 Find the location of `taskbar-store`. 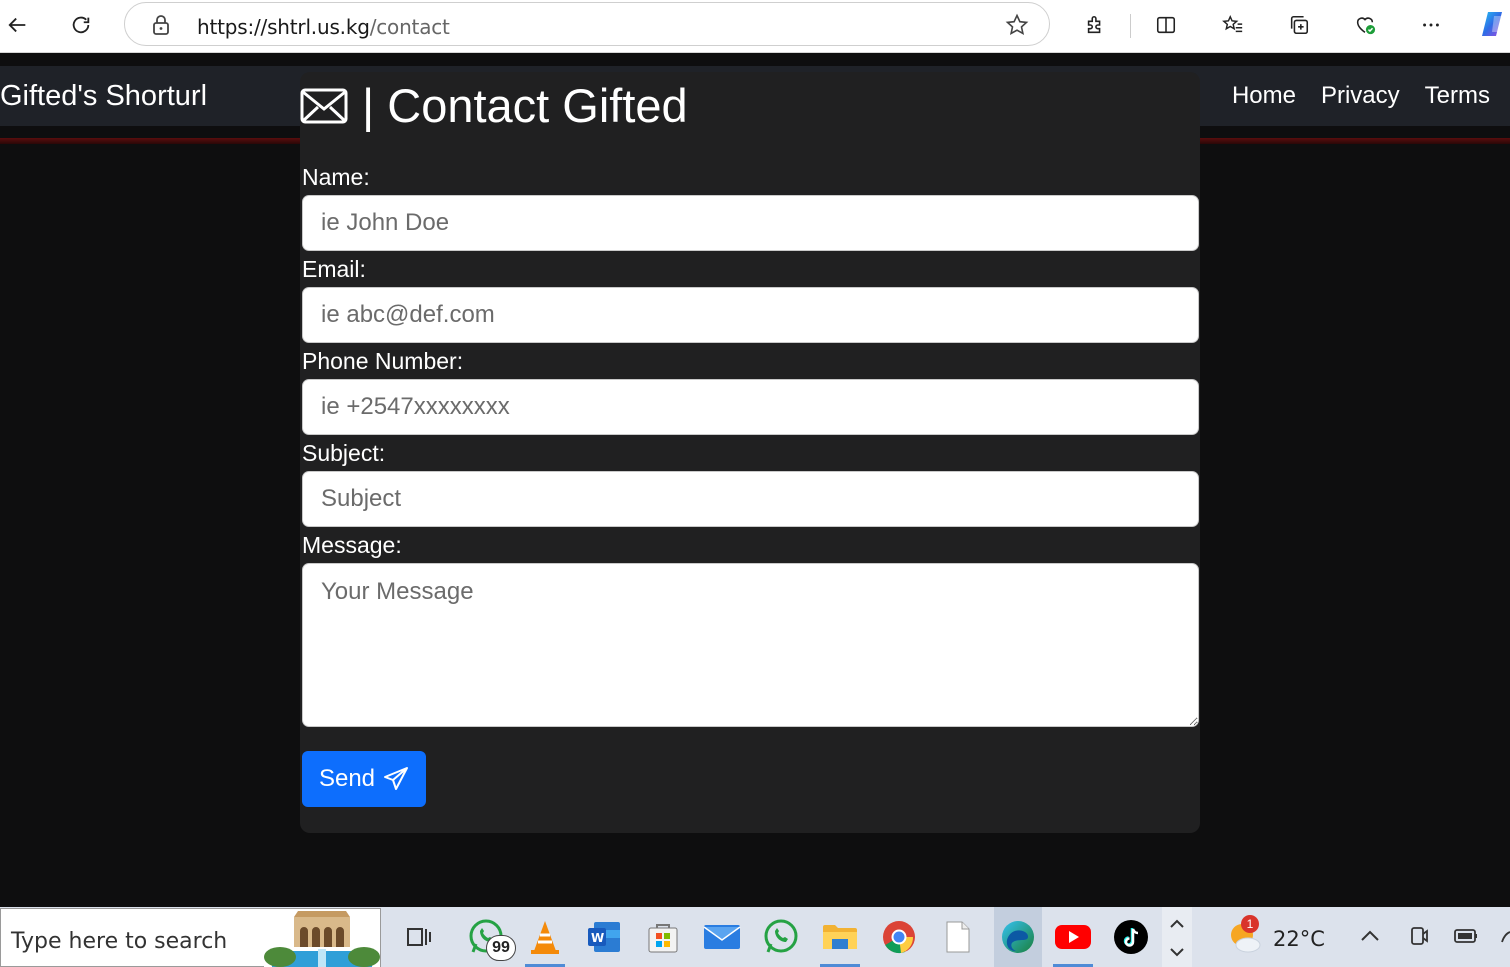

taskbar-store is located at coordinates (663, 937).